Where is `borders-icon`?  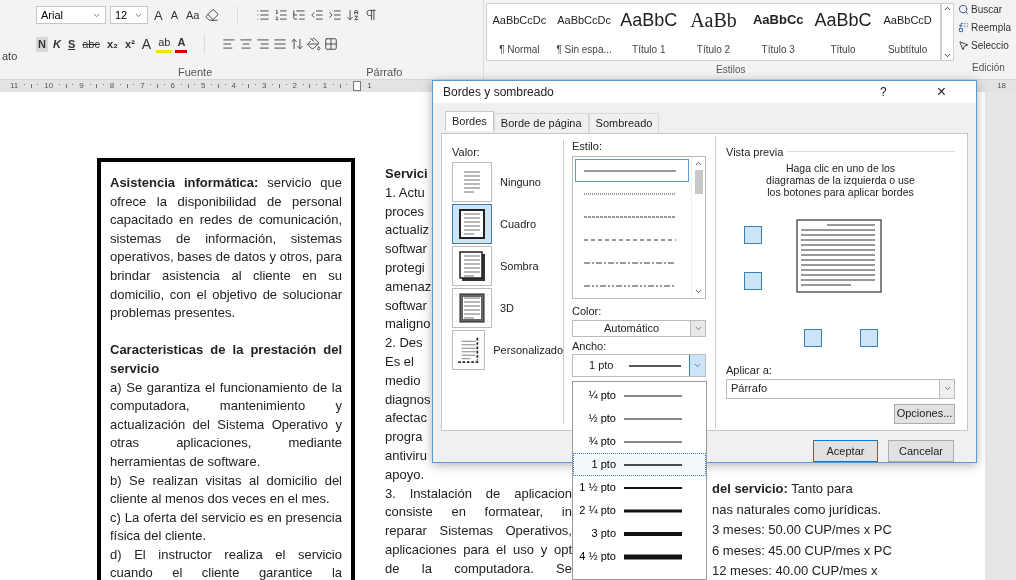 borders-icon is located at coordinates (331, 44).